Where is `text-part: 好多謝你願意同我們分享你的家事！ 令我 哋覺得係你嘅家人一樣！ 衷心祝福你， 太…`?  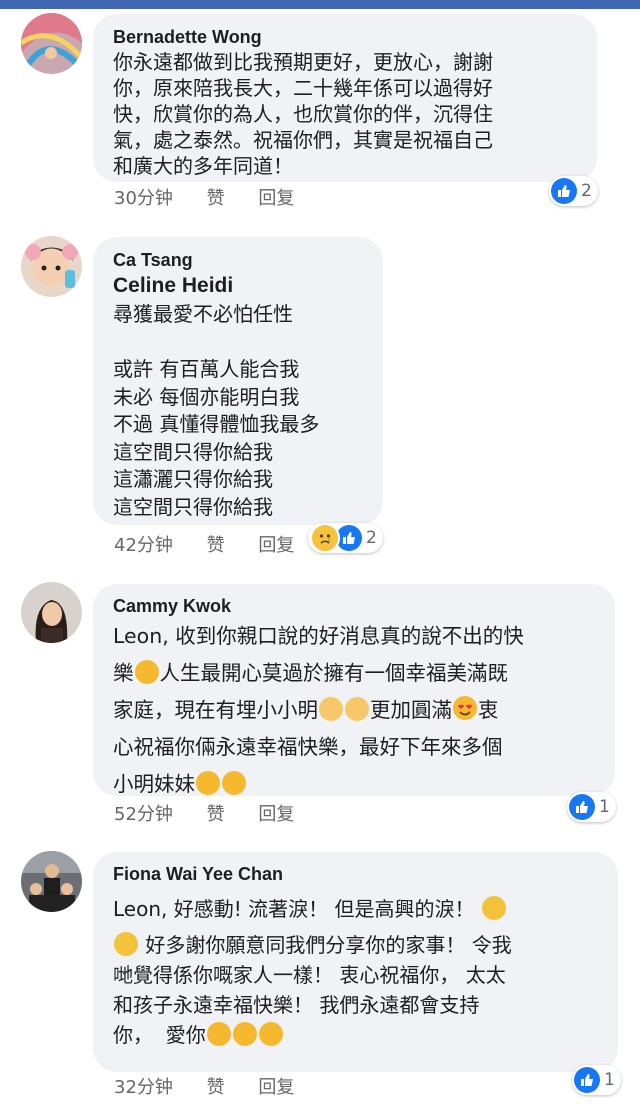
text-part: 好多謝你願意同我們分享你的家事！ 令我 哋覺得係你嘅家人一樣！ 衷心祝福你， 太… is located at coordinates (312, 990).